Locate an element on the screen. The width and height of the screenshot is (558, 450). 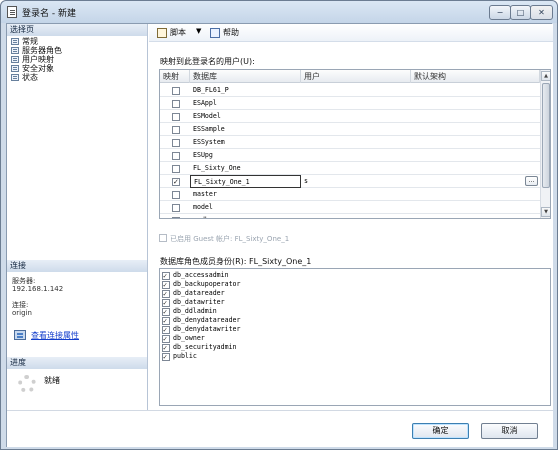
database-cell: msdb is located at coordinates (245, 216).